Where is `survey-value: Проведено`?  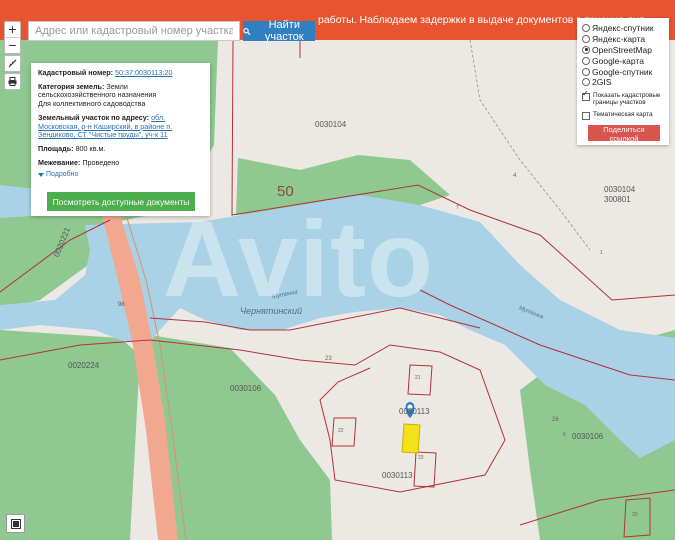
survey-value: Проведено is located at coordinates (101, 162).